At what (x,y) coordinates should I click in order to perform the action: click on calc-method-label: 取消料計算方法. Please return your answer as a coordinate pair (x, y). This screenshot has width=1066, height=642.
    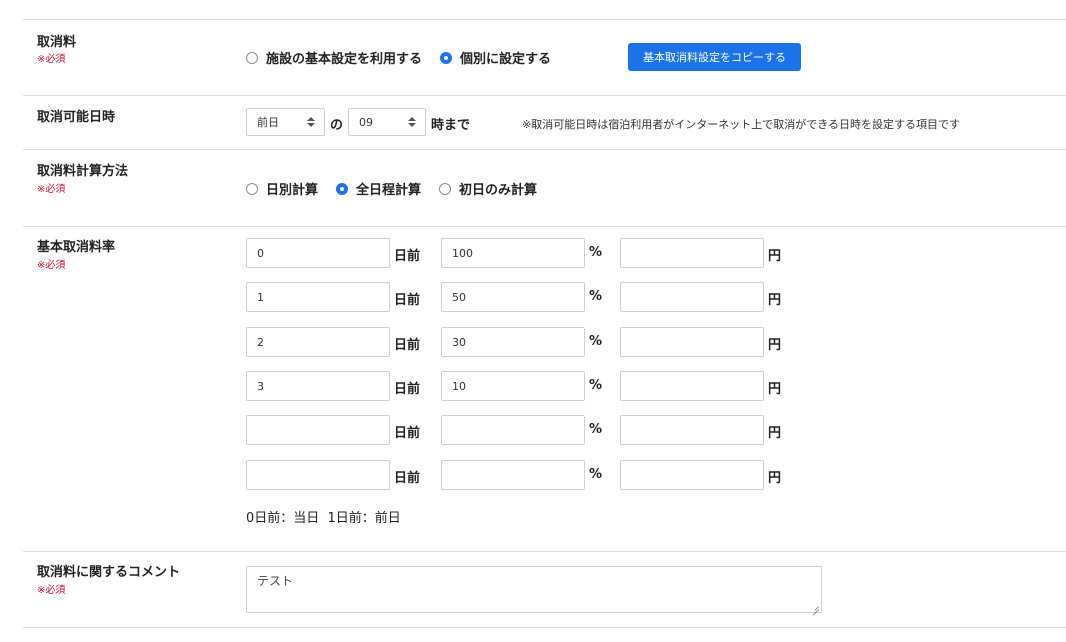
    Looking at the image, I should click on (83, 171).